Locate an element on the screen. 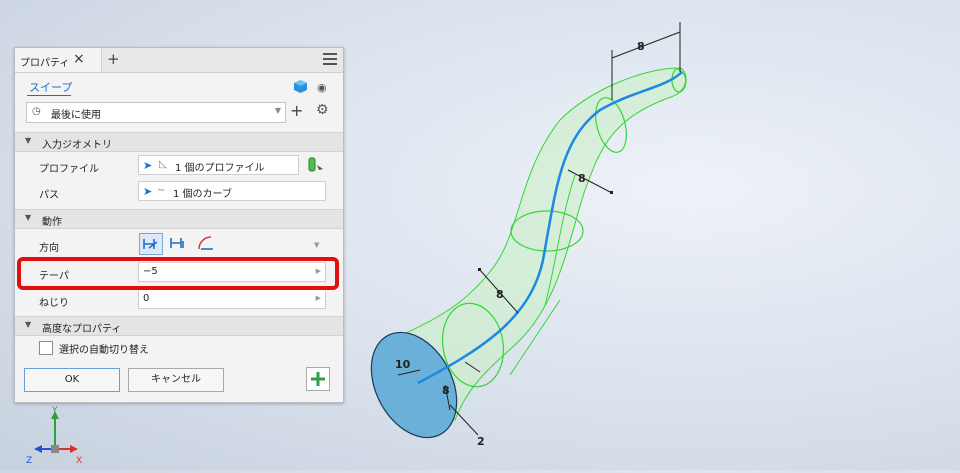  path-selector: ➤ ∼ 1 個のカーブ is located at coordinates (232, 191).